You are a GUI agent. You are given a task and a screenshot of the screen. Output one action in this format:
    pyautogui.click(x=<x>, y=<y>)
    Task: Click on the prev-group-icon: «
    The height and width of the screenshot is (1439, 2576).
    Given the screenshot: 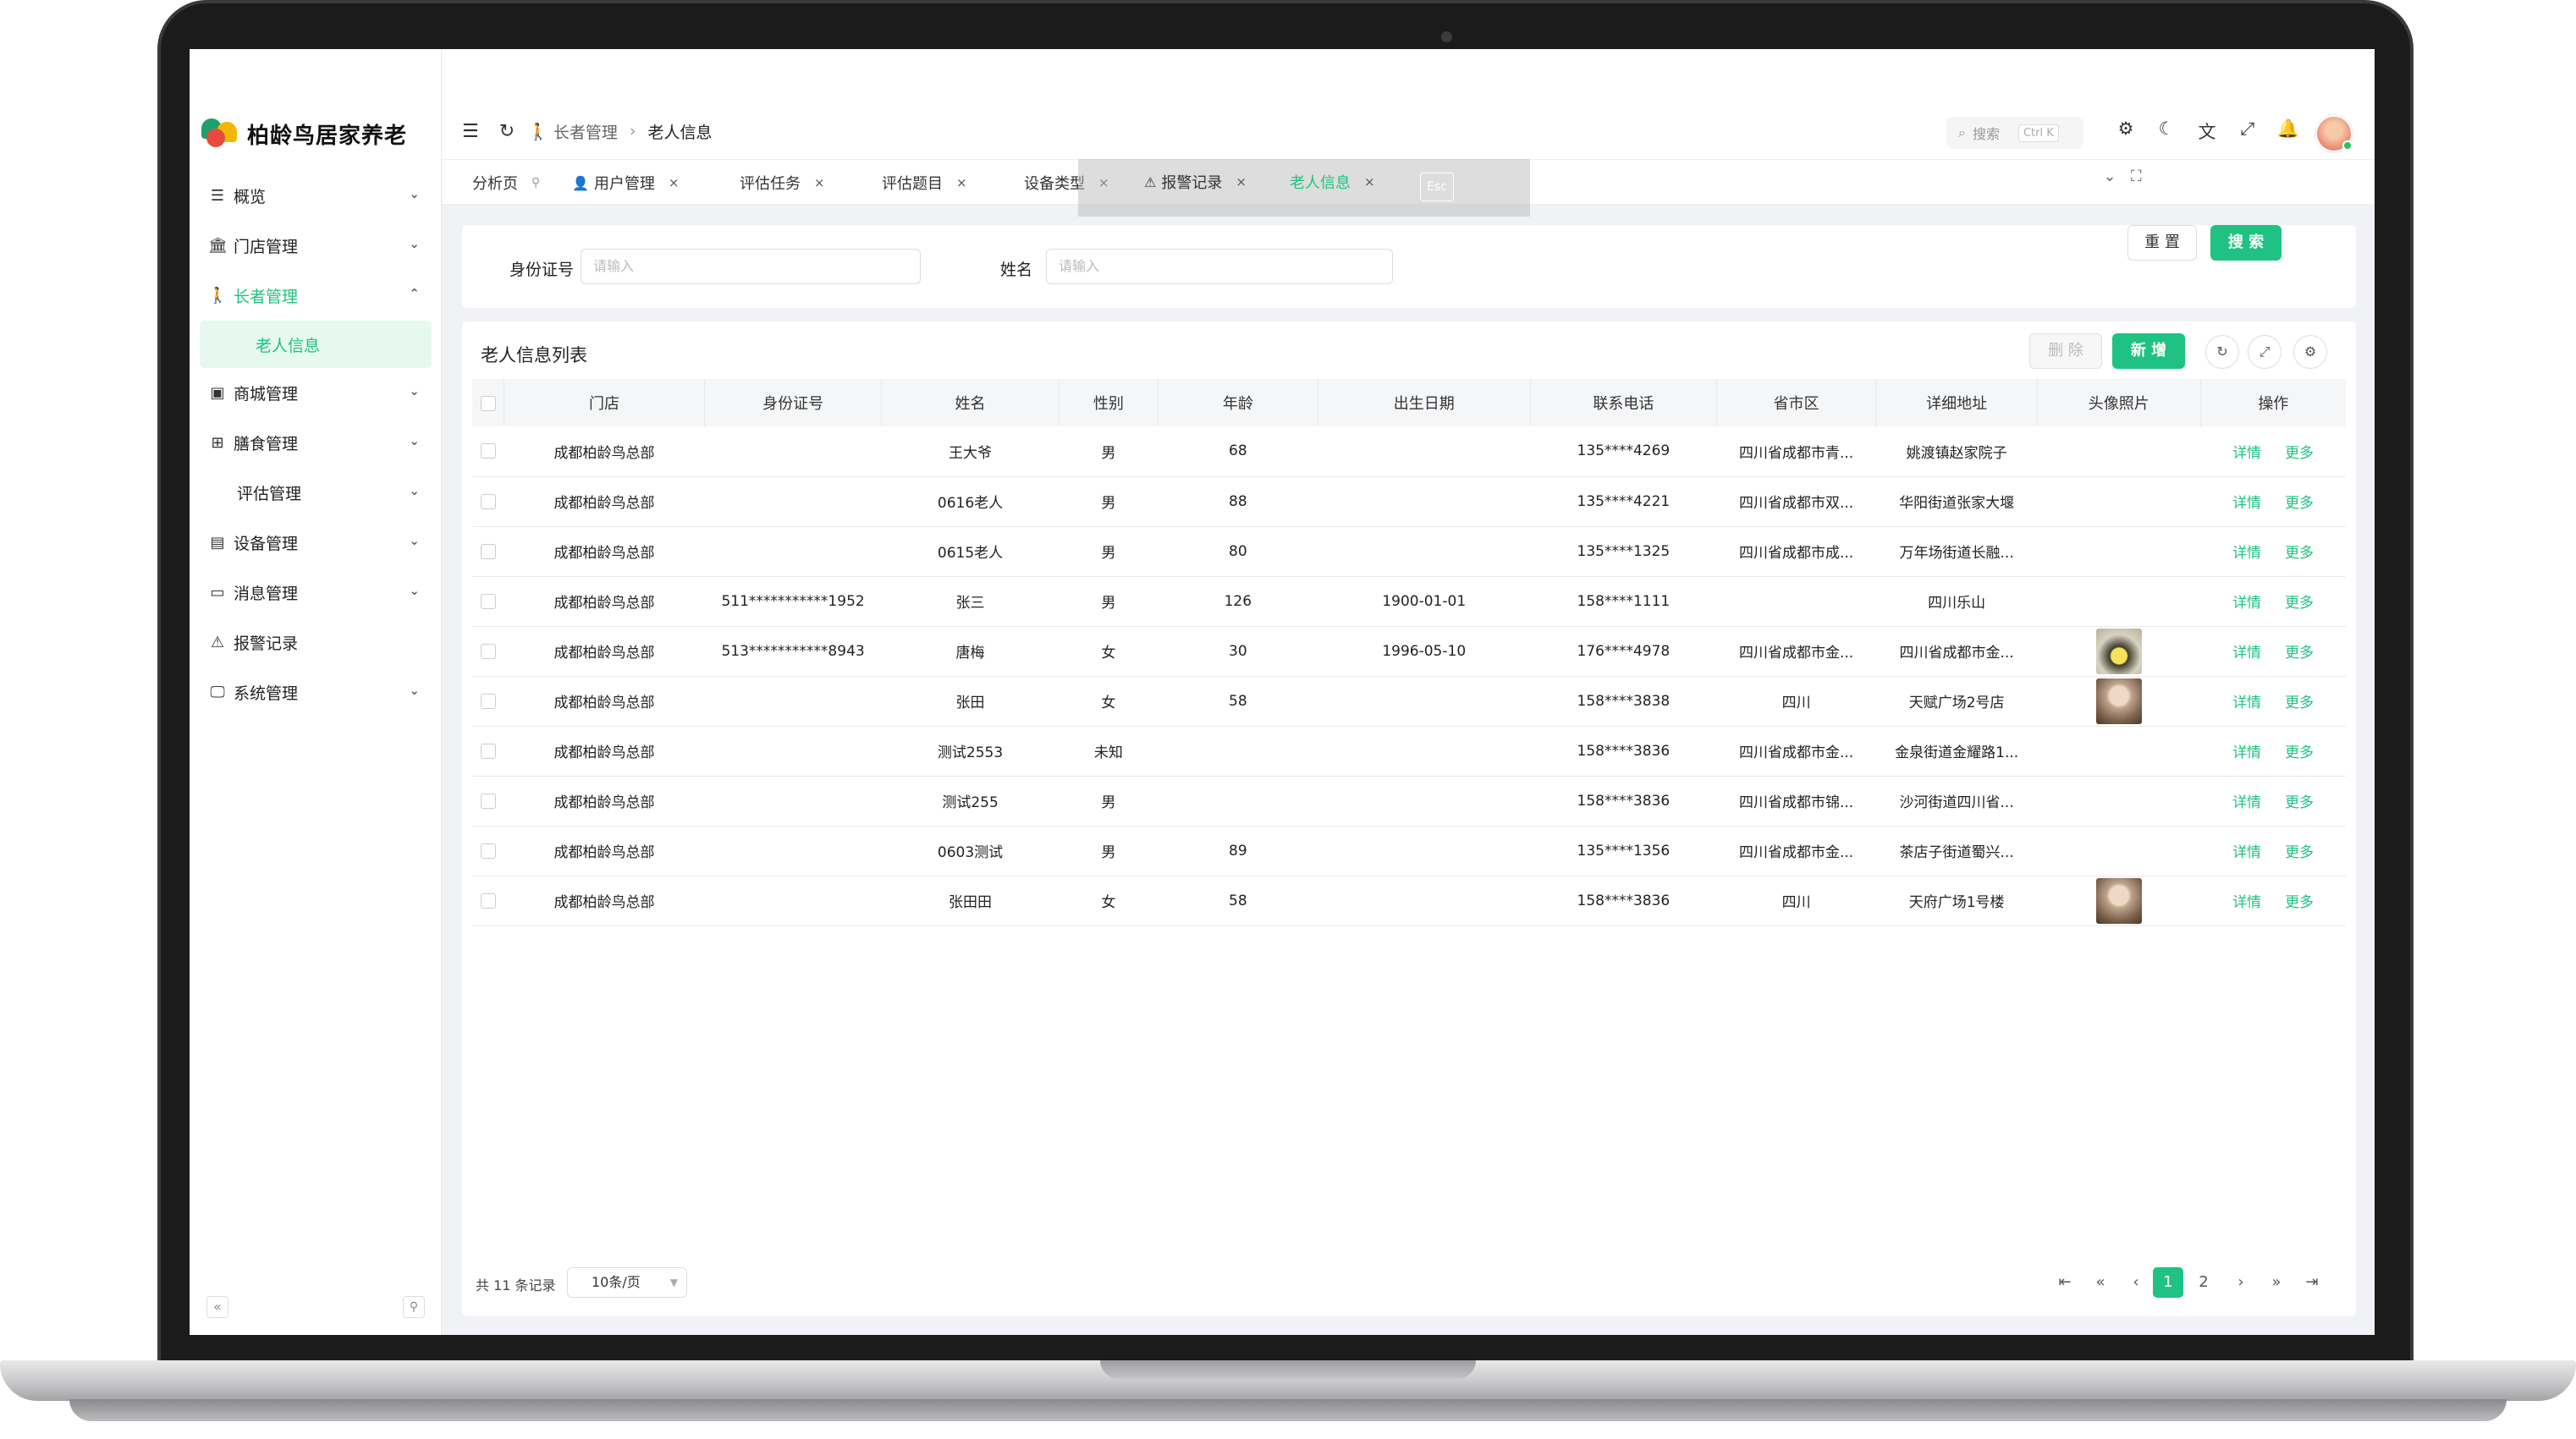 What is the action you would take?
    pyautogui.click(x=2100, y=1282)
    